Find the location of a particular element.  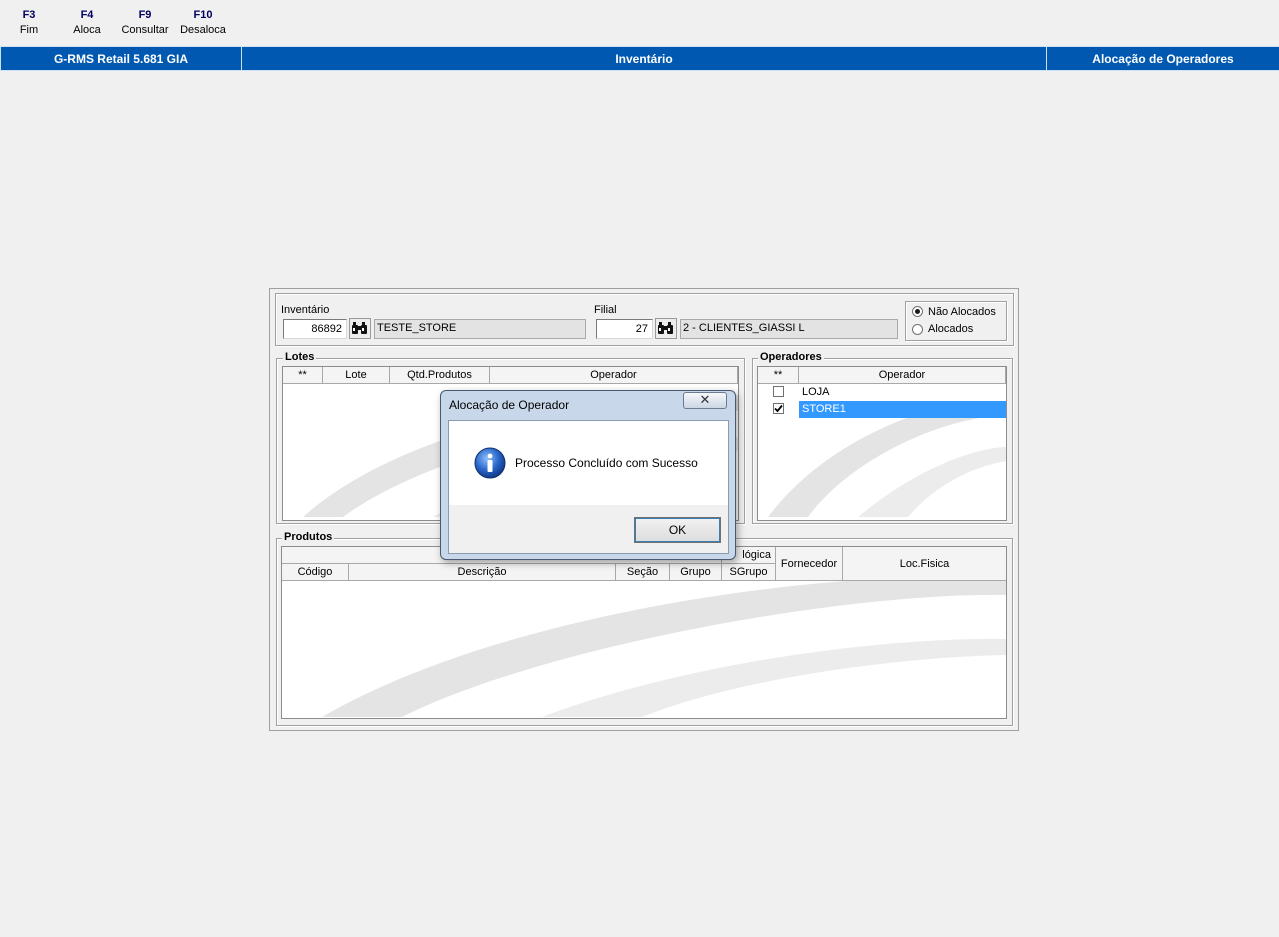

inventario-description: TESTE_STORE is located at coordinates (480, 329).